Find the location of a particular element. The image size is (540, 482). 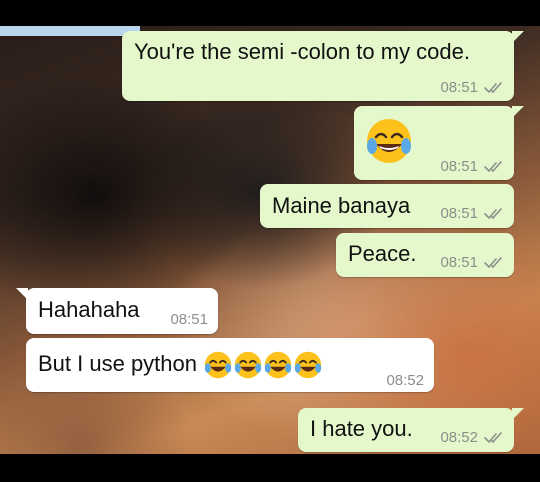

message-text: You're the semi -colon to my code. is located at coordinates (302, 51).